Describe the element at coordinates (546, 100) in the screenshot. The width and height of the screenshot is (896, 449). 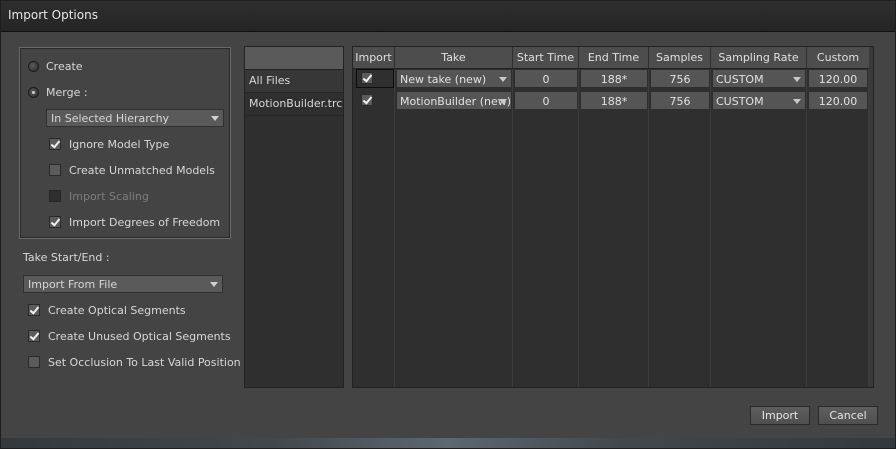
I see `row2-start-time: 0` at that location.